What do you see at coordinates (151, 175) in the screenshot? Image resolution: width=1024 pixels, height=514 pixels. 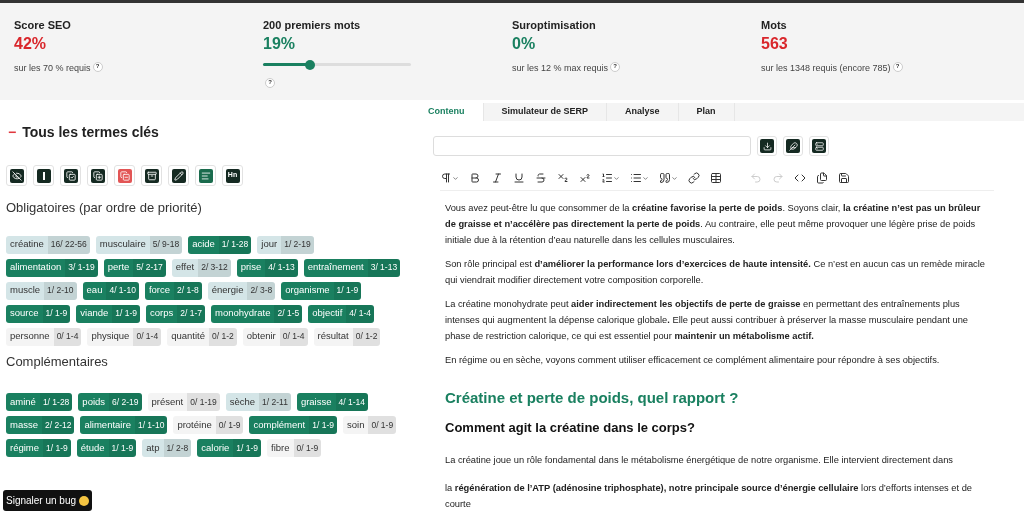 I see `archive-icon` at bounding box center [151, 175].